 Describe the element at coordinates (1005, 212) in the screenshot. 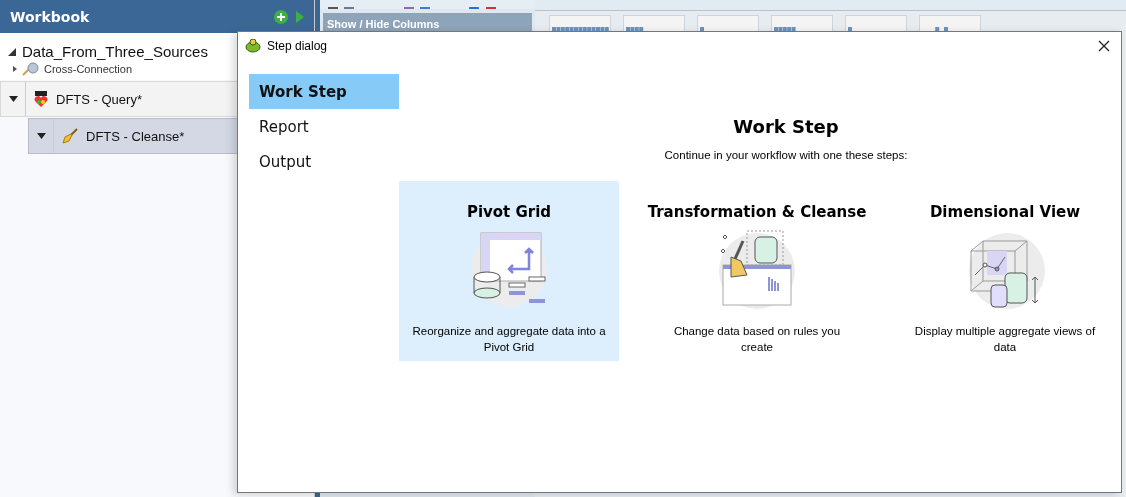

I see `option-title: Dimensional View` at that location.